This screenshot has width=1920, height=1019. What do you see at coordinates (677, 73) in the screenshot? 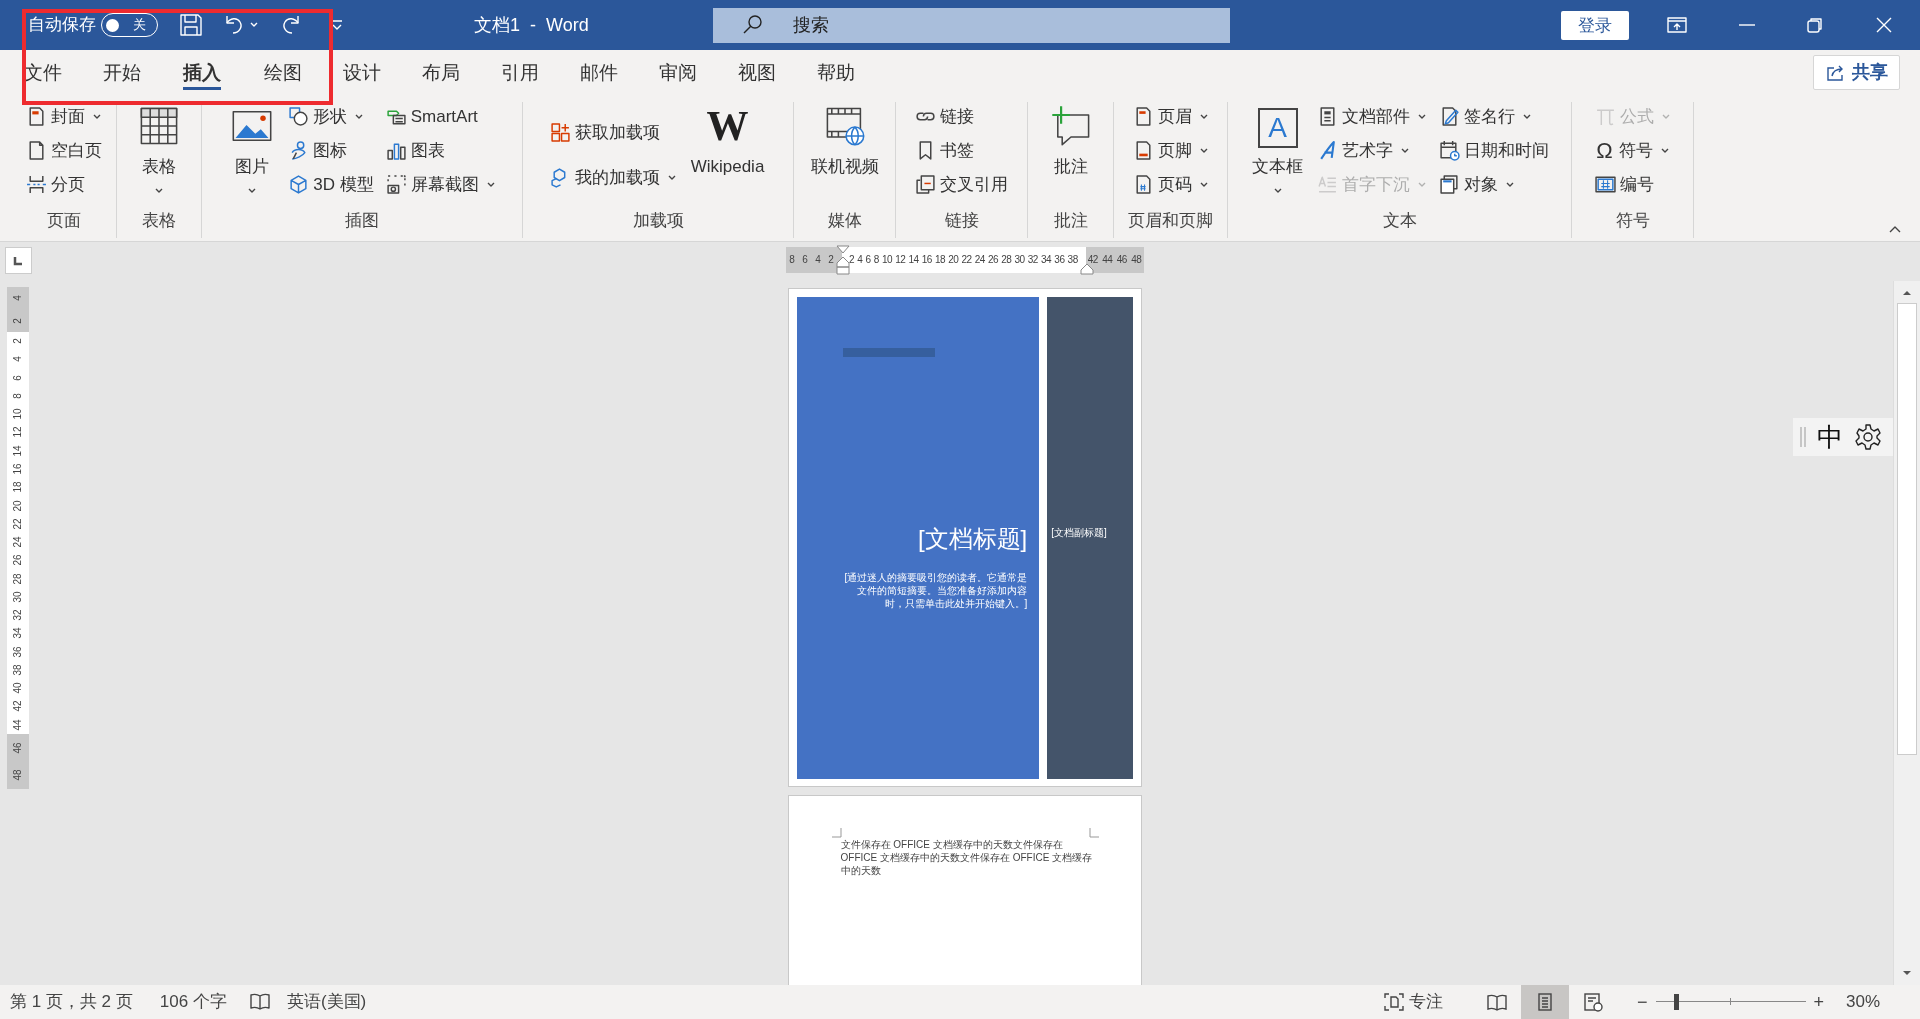
I see `ribbon-tab: 审阅` at bounding box center [677, 73].